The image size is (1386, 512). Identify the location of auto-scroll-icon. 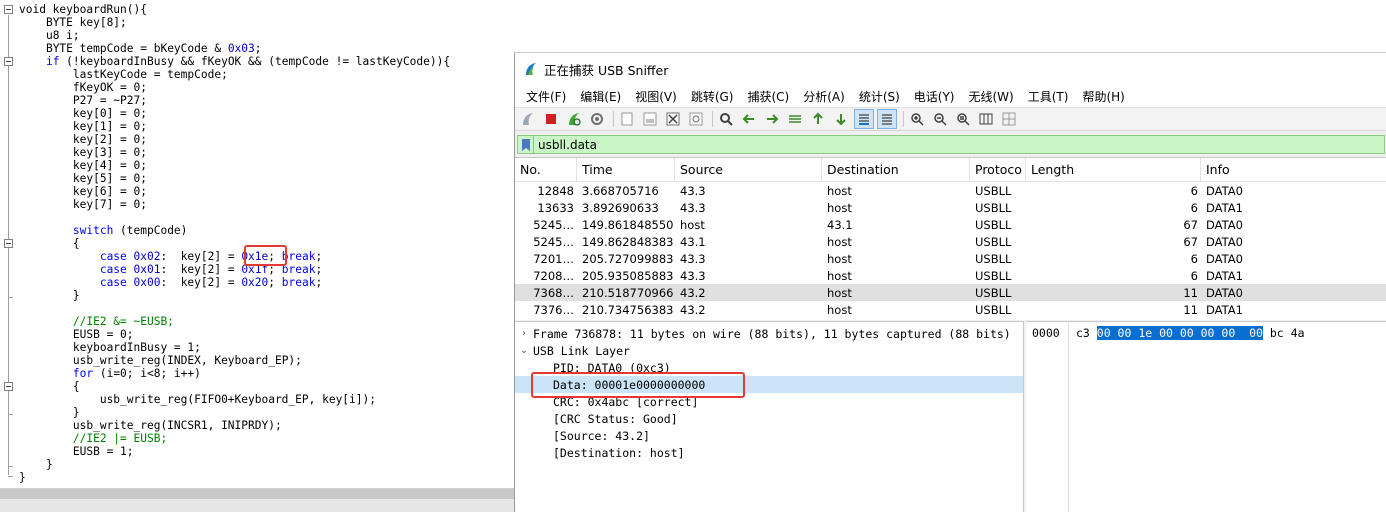
(864, 119).